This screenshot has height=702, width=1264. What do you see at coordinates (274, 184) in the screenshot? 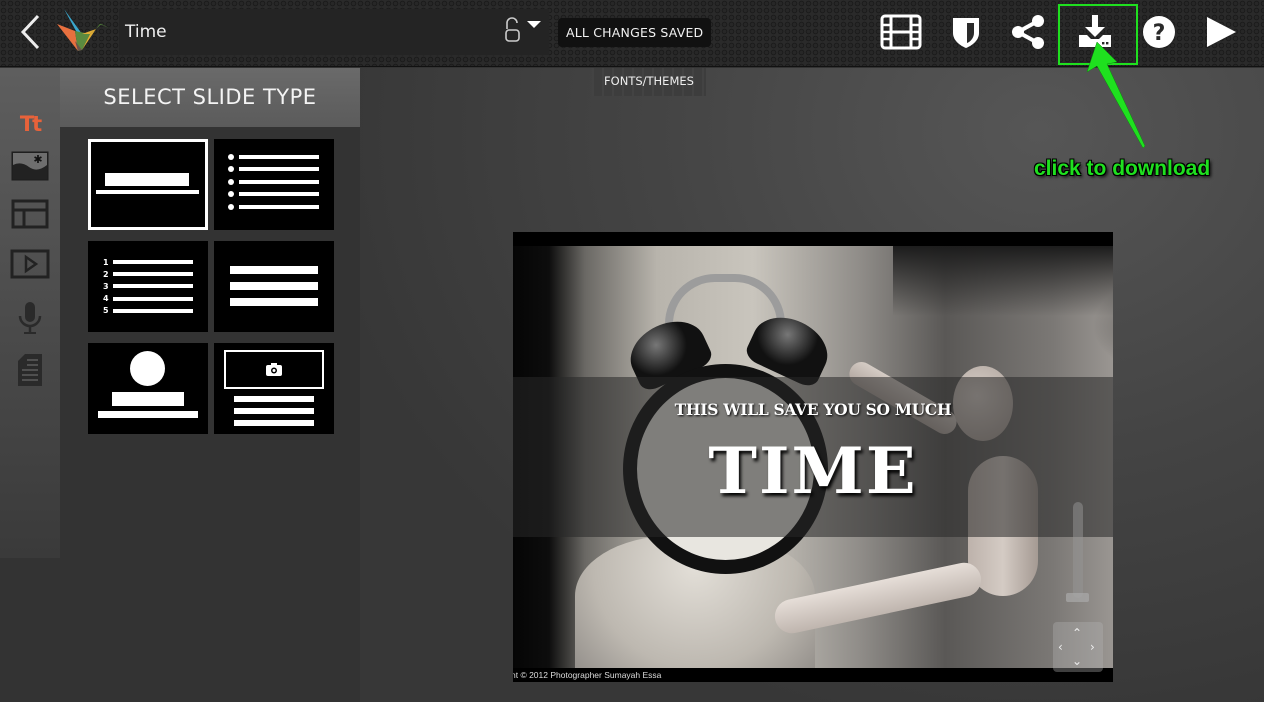
I see `slide-type-bulleted-list` at bounding box center [274, 184].